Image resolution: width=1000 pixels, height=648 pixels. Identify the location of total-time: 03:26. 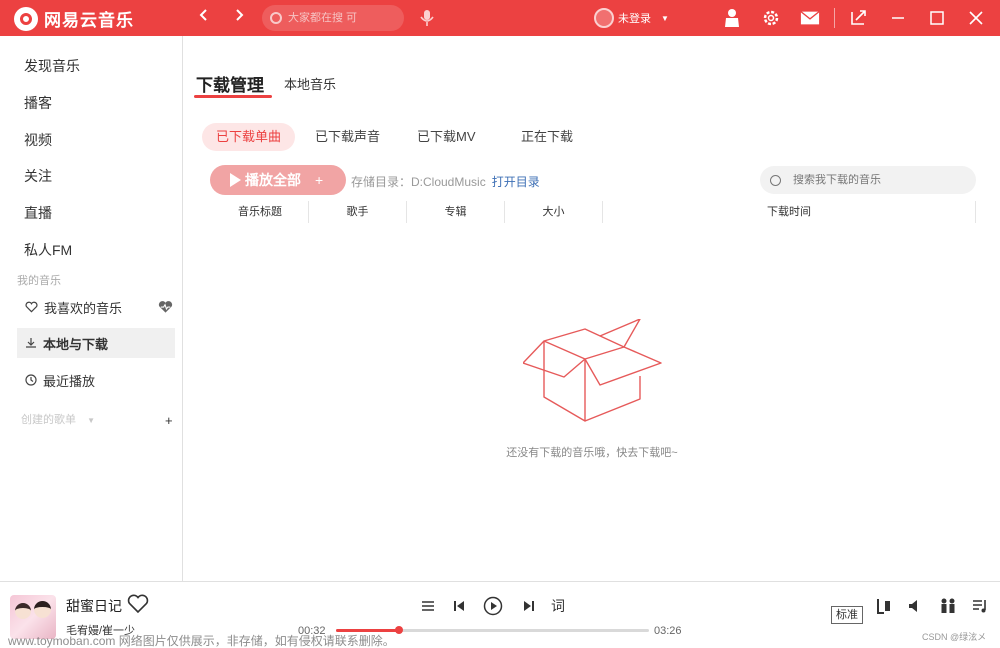
(668, 631).